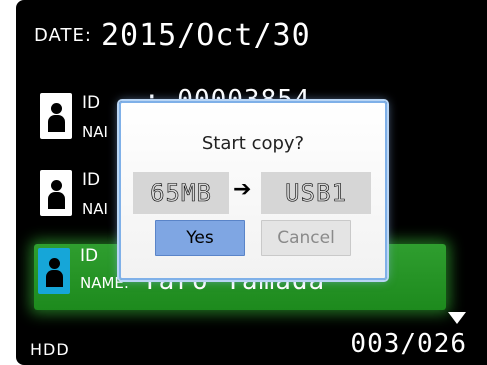  What do you see at coordinates (457, 318) in the screenshot?
I see `scroll-down-icon` at bounding box center [457, 318].